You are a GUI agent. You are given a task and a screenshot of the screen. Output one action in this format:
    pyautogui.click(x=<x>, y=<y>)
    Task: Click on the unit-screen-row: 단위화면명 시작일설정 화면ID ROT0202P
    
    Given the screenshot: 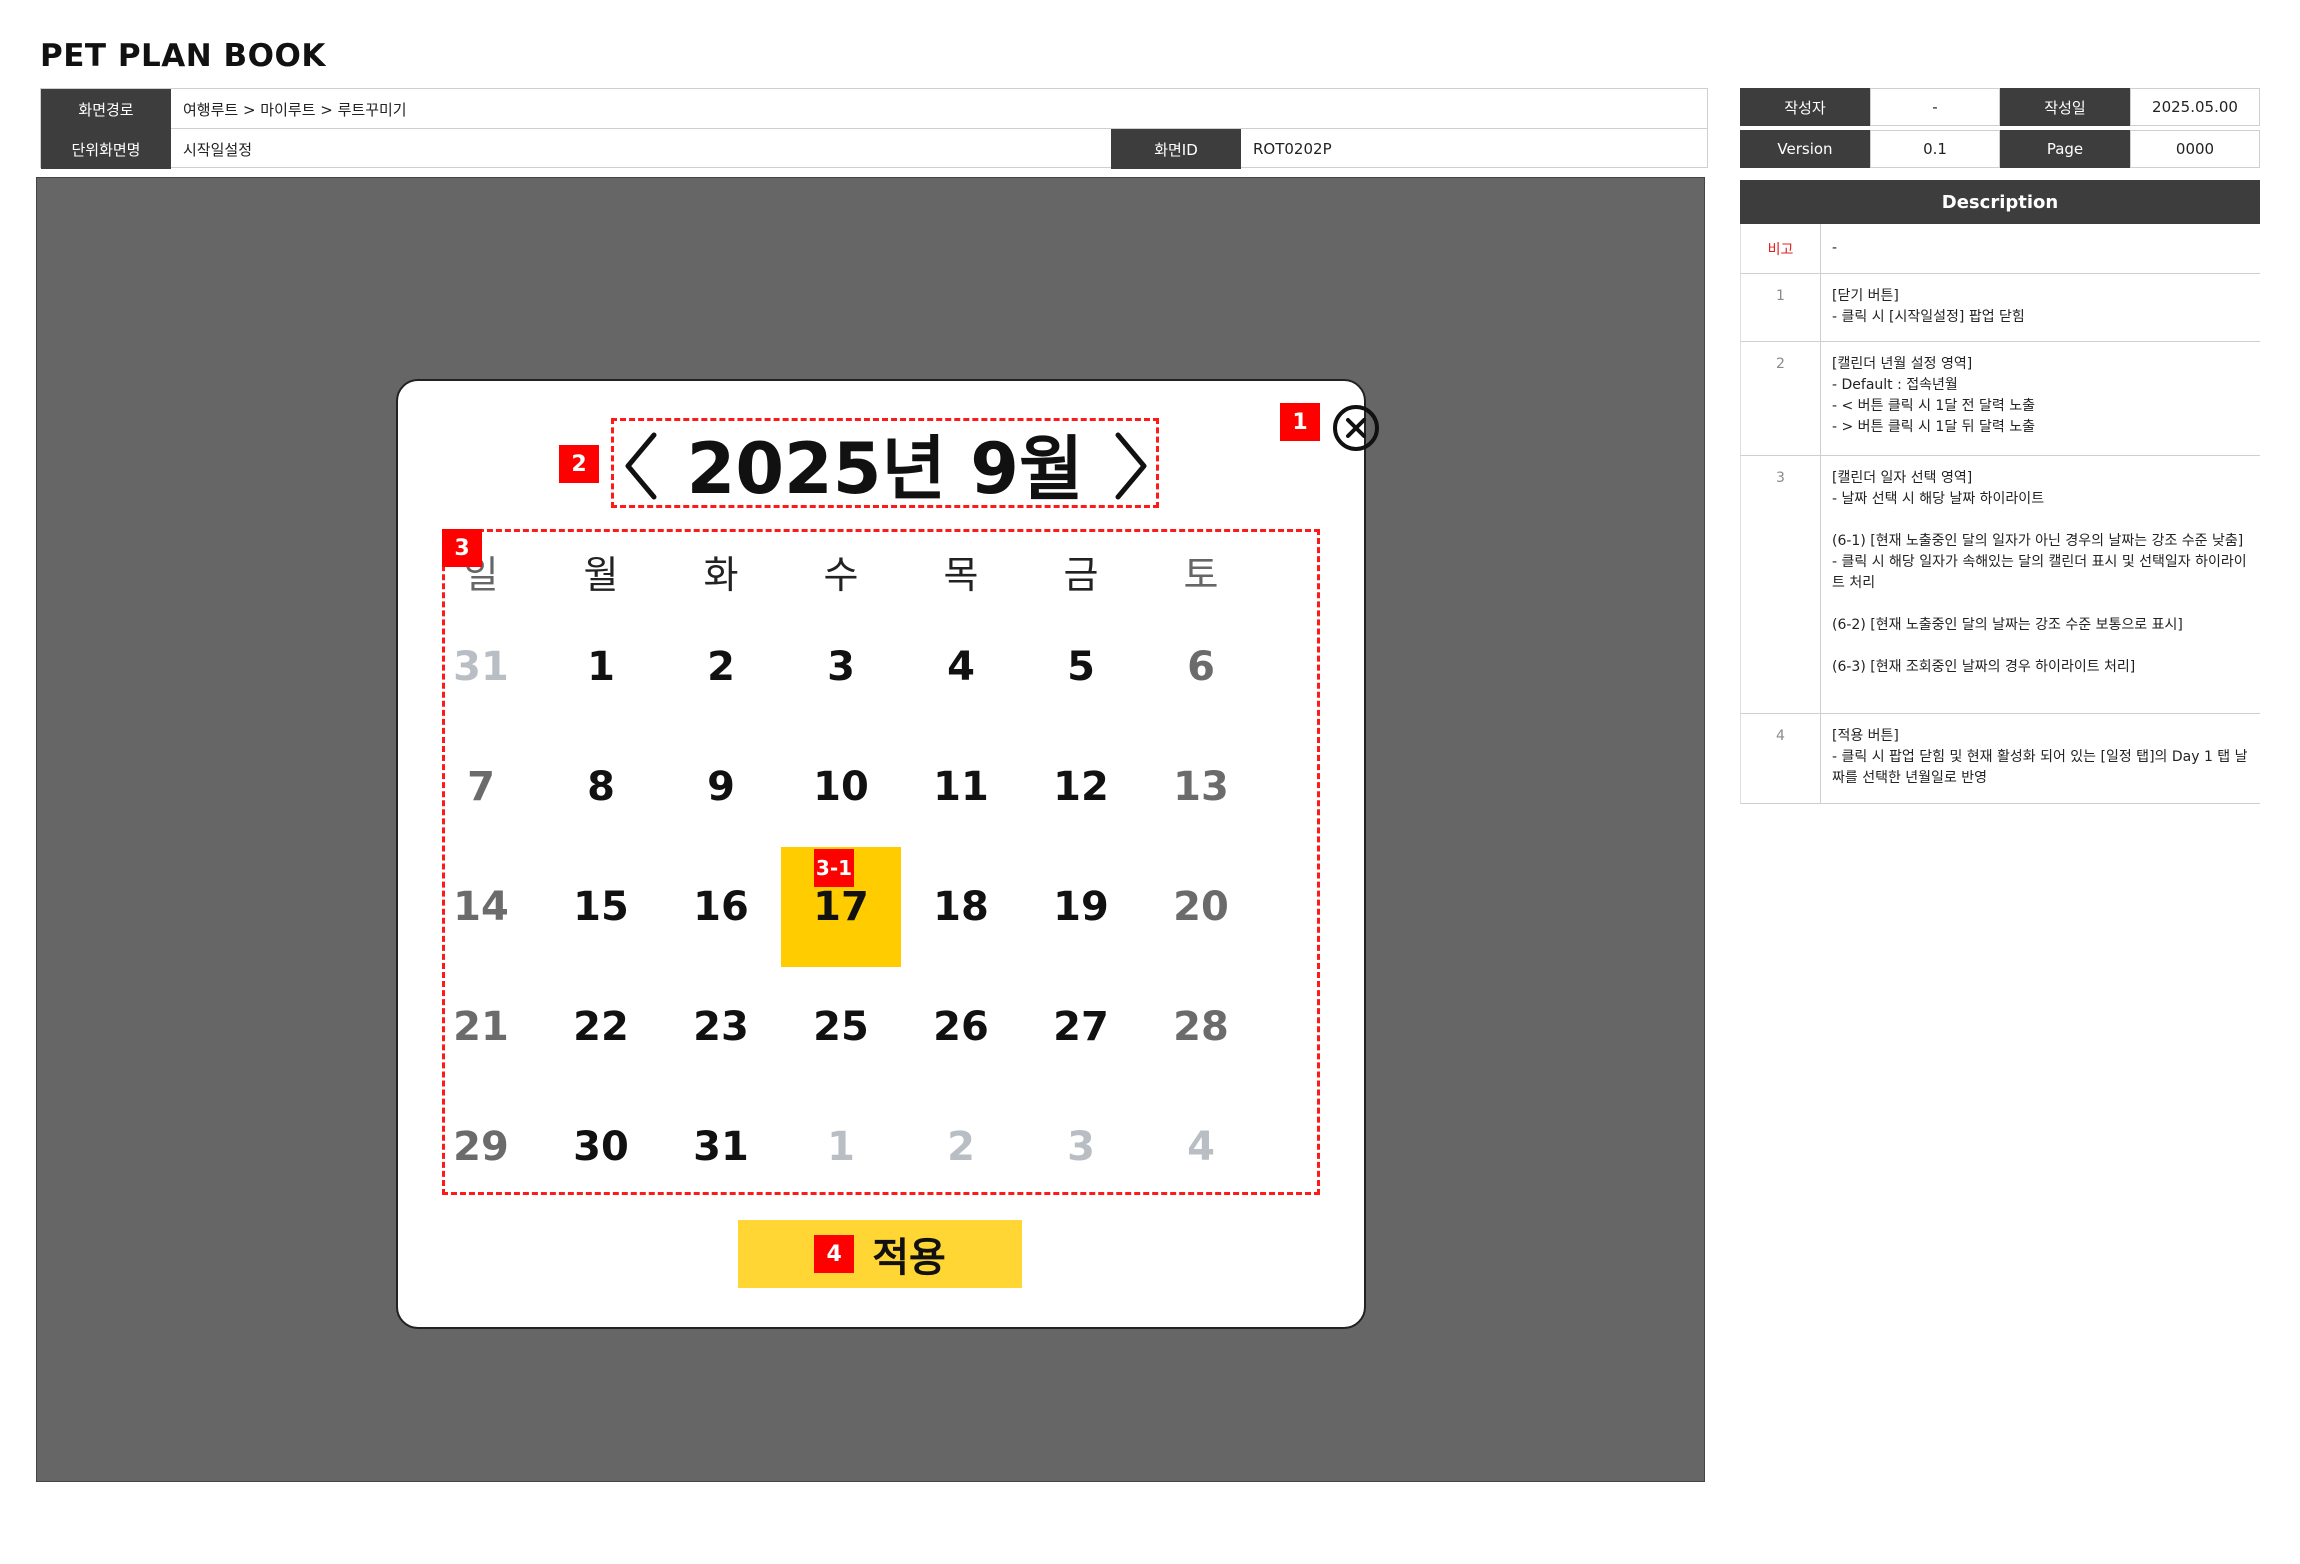 What is the action you would take?
    pyautogui.click(x=874, y=149)
    